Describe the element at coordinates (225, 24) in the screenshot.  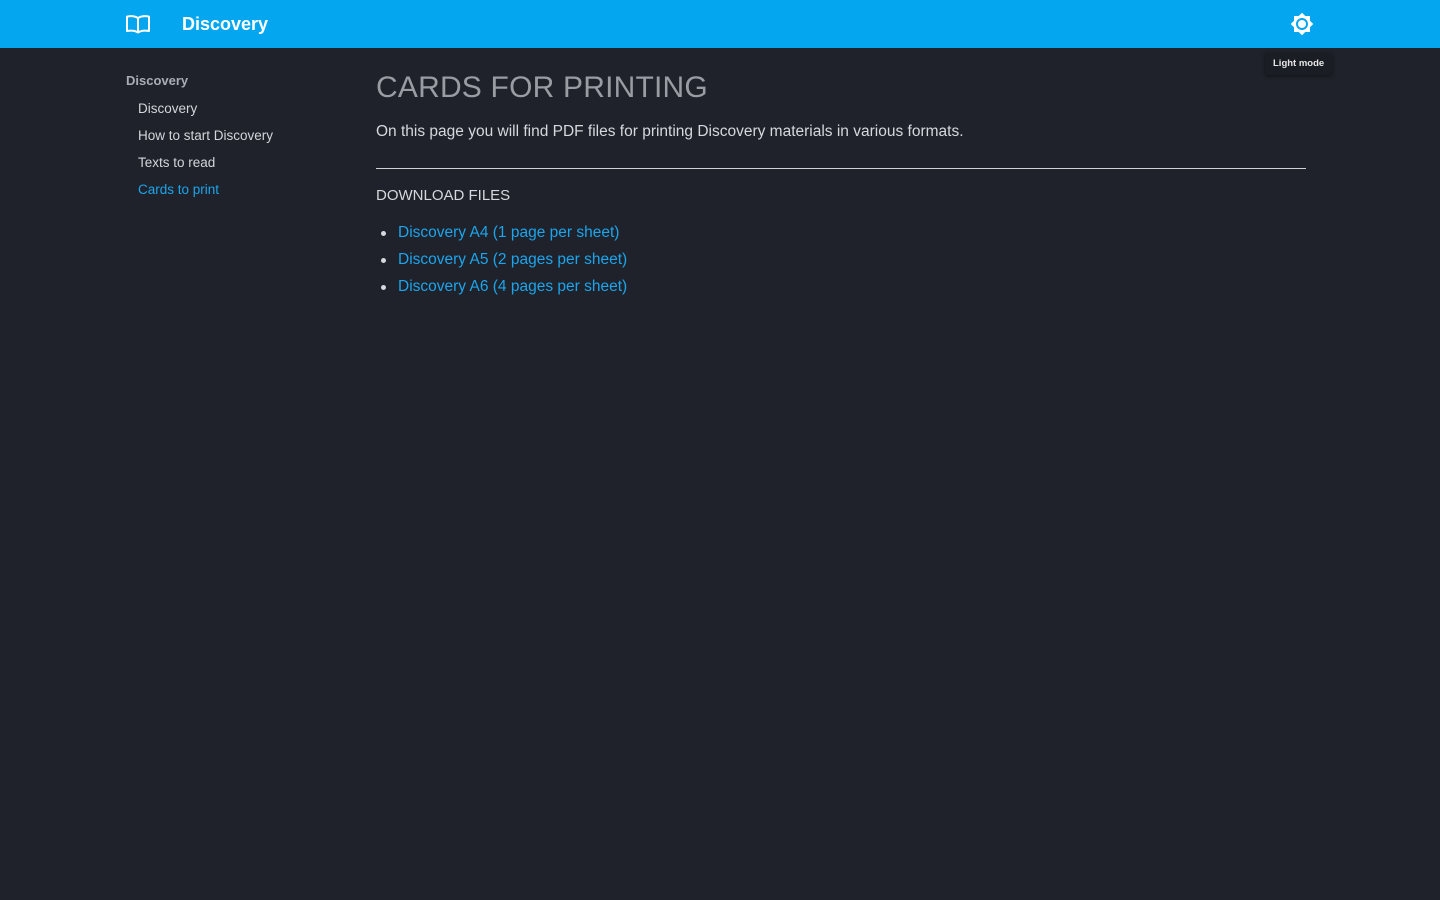
I see `site-title: Discovery` at that location.